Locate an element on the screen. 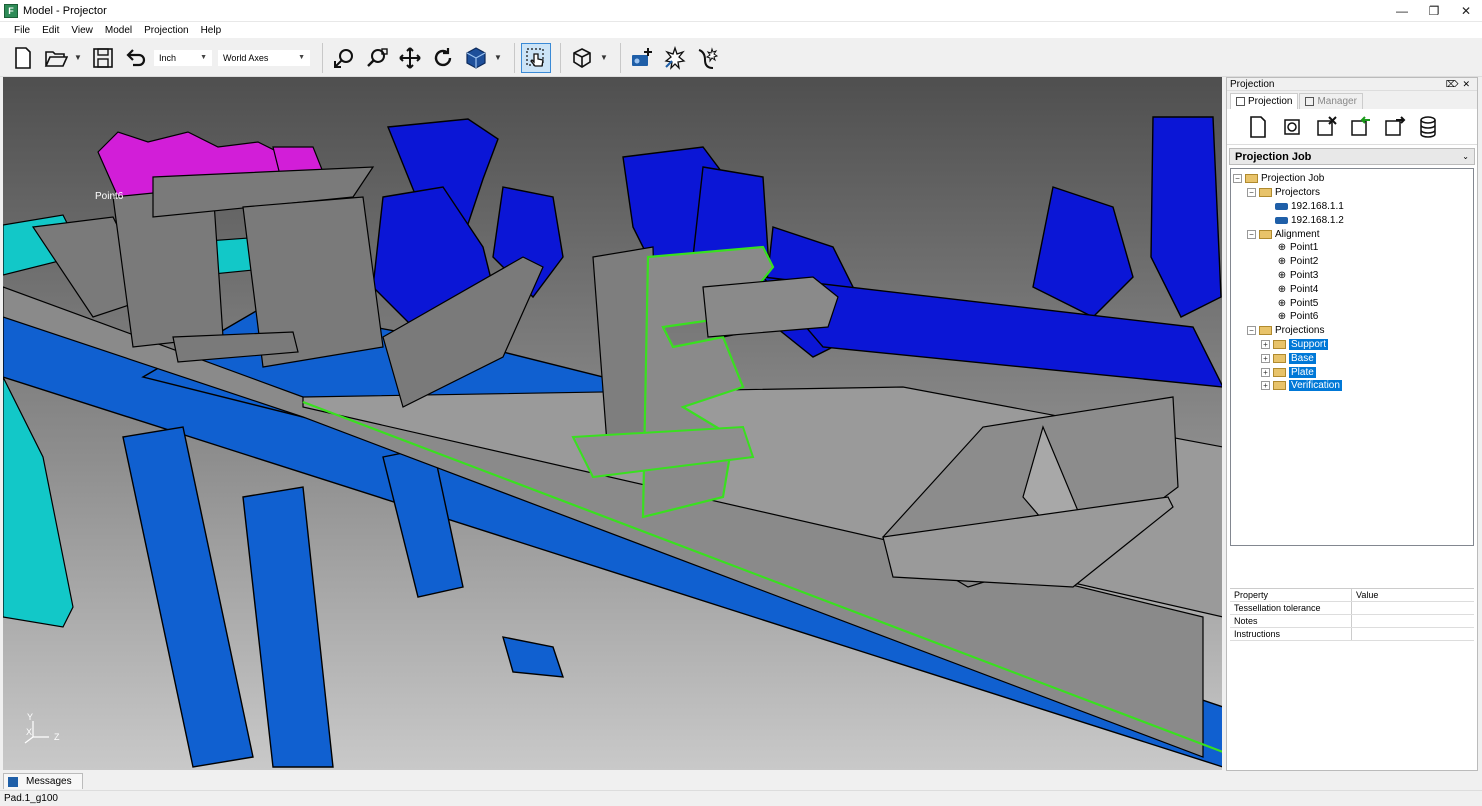 The image size is (1482, 806). display-dropdown-arrow: ▼ is located at coordinates (605, 57).